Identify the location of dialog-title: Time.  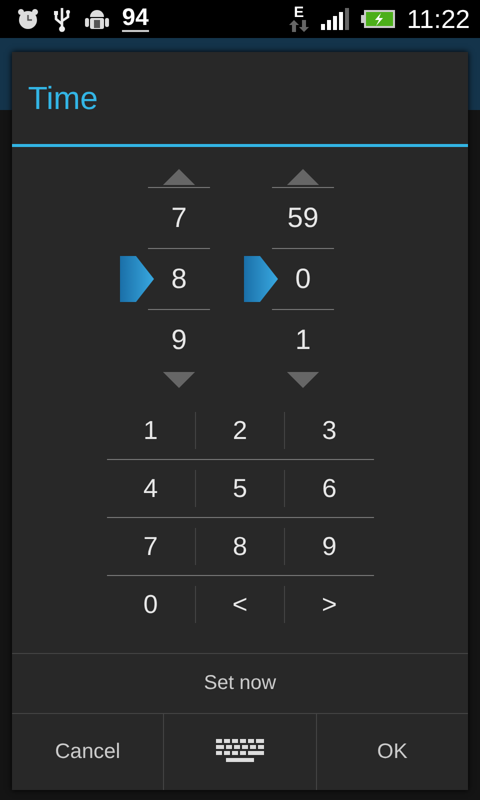
(63, 98).